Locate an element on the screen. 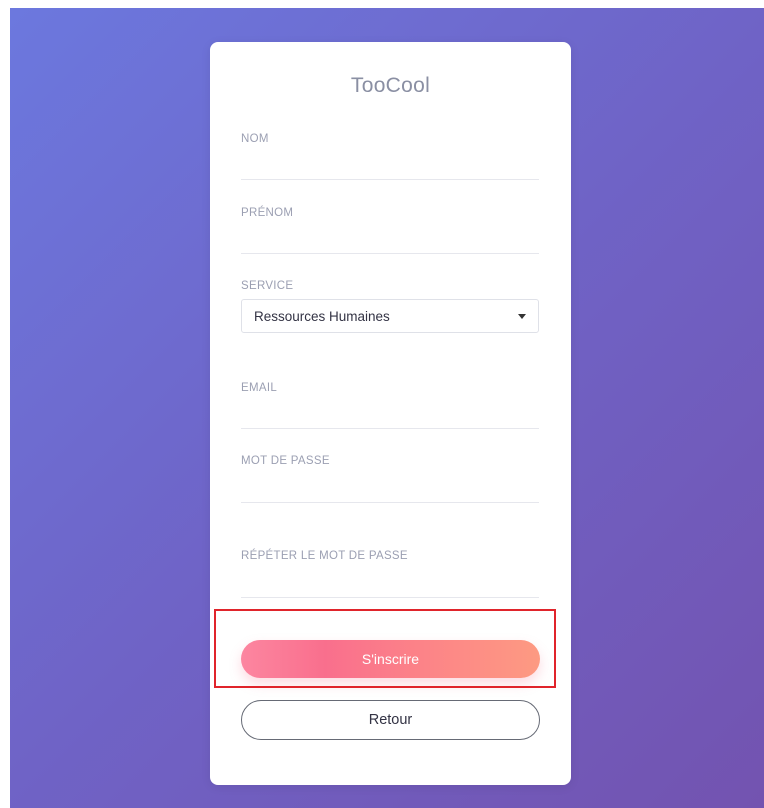 The image size is (764, 808). email-label: EMAIL is located at coordinates (259, 388).